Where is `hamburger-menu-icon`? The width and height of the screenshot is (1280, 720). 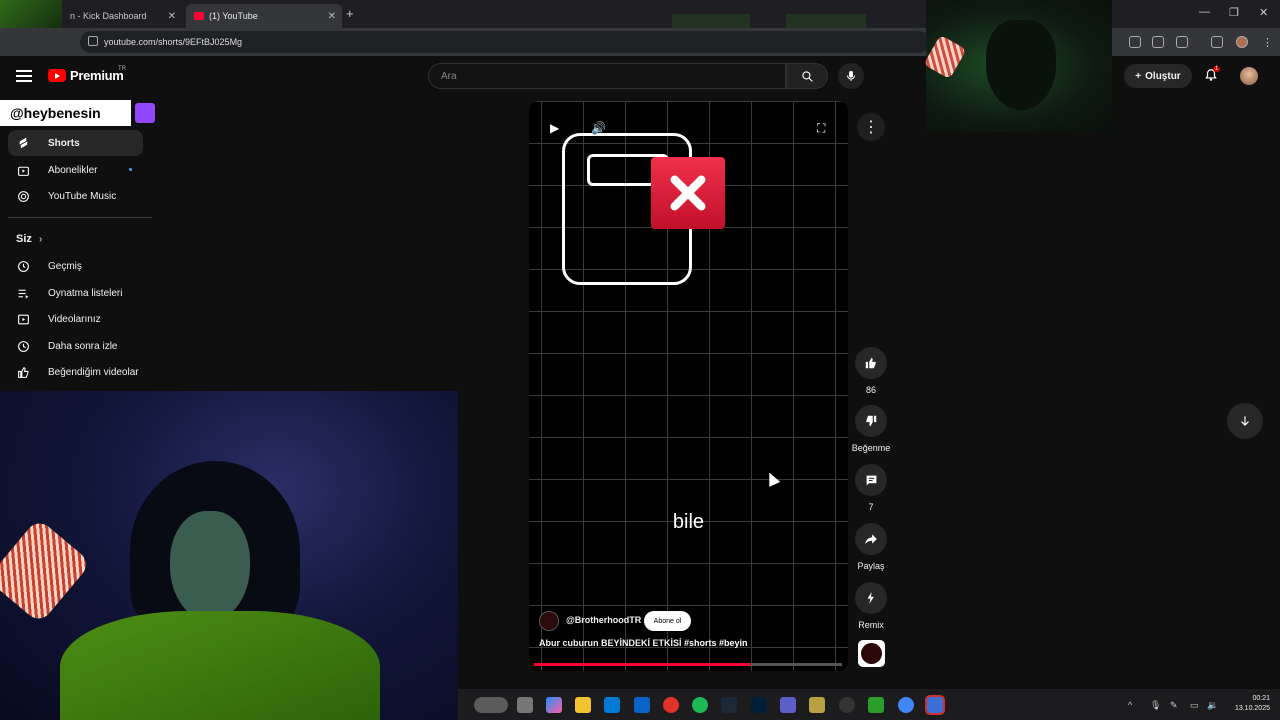 hamburger-menu-icon is located at coordinates (24, 76).